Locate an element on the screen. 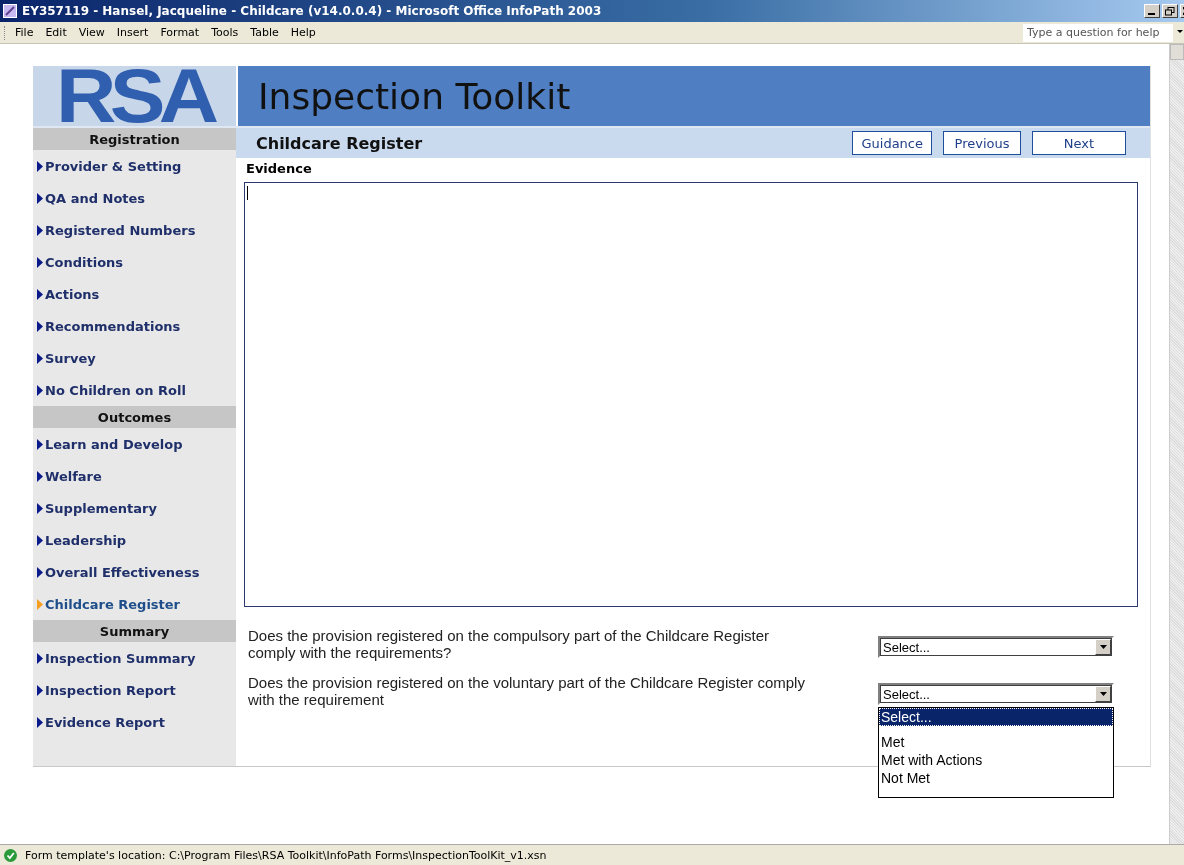  nav-link: No Children on Roll is located at coordinates (134, 390).